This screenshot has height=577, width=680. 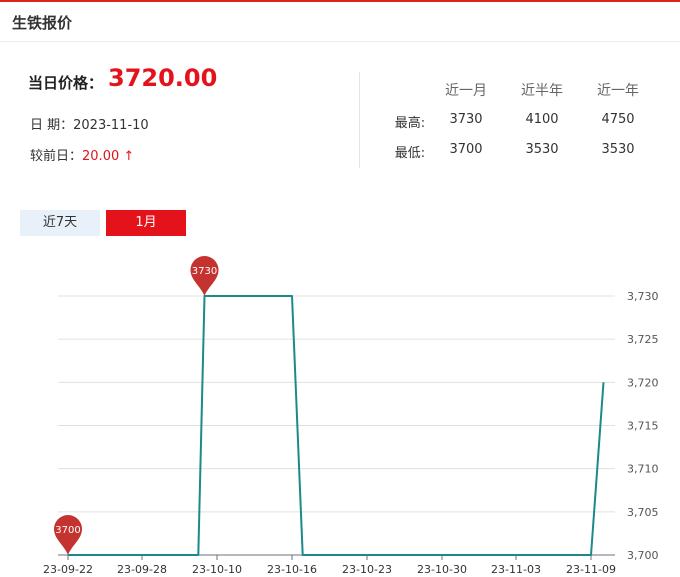 I want to click on x-tick-label: 23-10-10, so click(x=217, y=569).